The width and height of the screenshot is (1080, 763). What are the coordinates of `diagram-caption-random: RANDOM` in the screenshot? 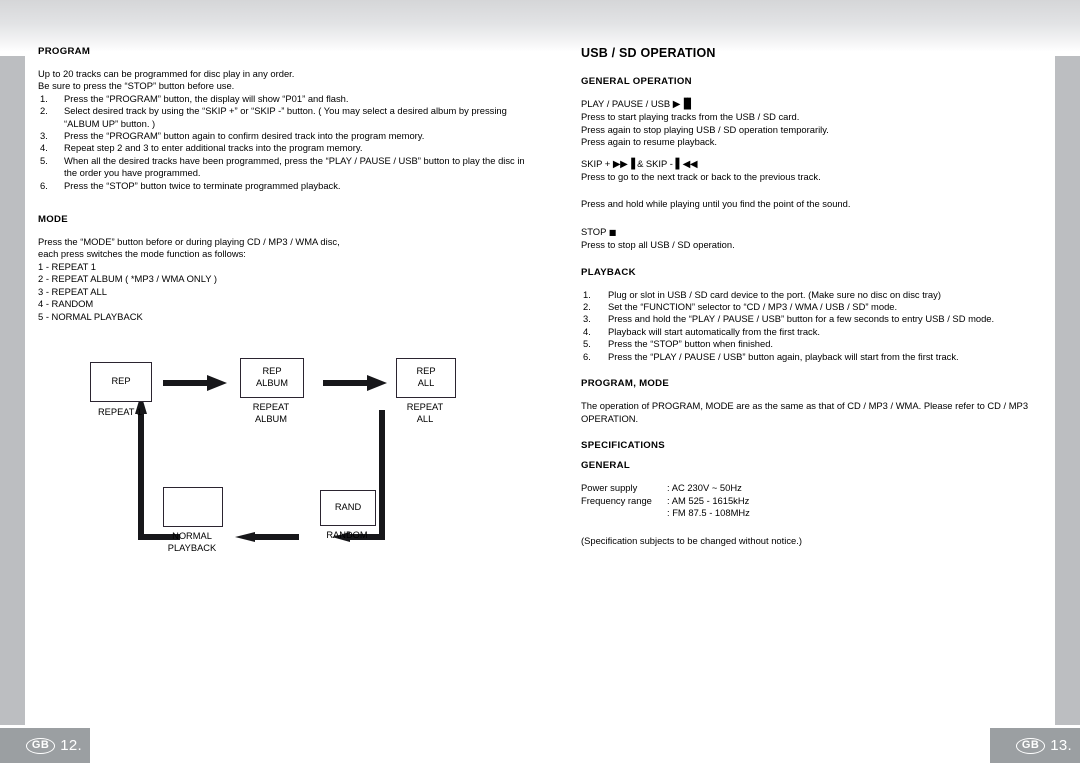 It's located at (347, 535).